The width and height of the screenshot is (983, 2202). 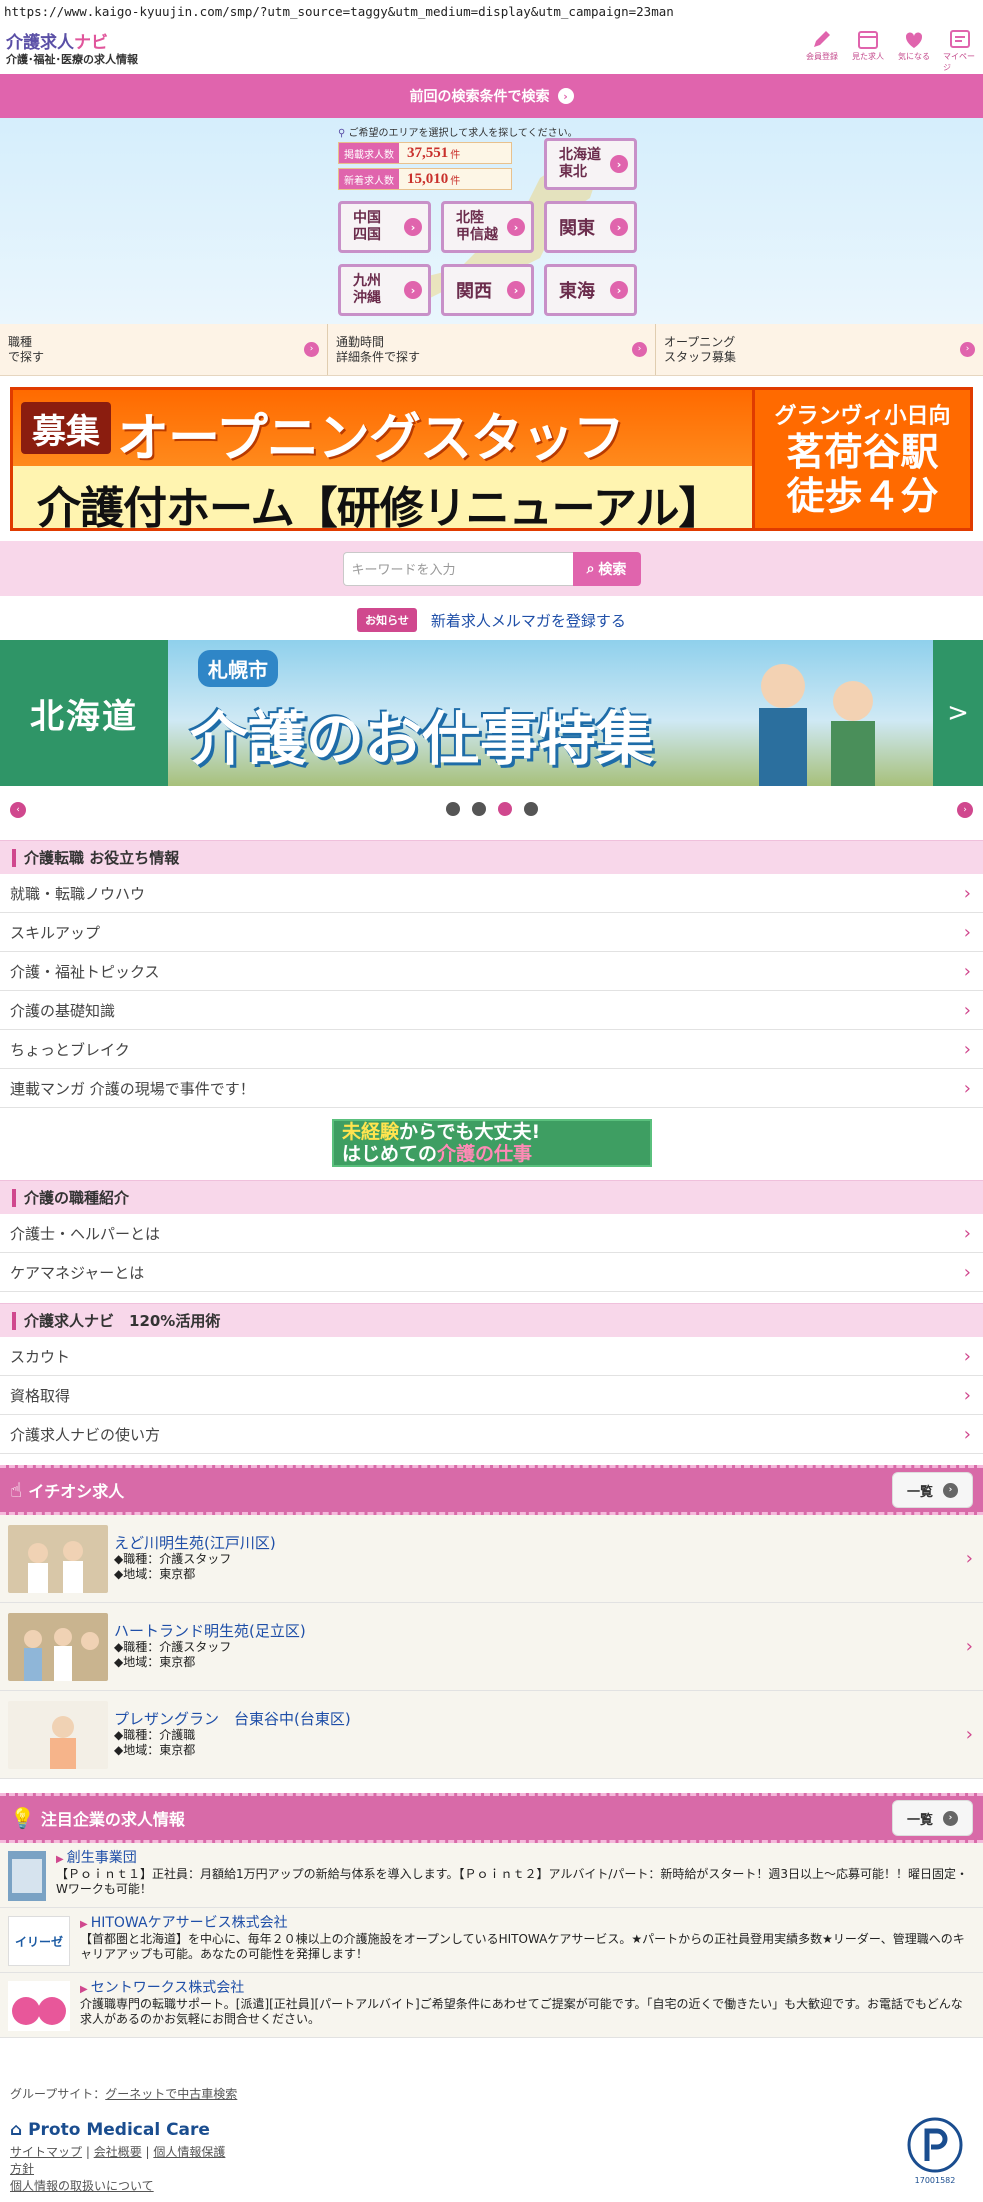 What do you see at coordinates (822, 50) in the screenshot?
I see `member-register-button: 会員登録` at bounding box center [822, 50].